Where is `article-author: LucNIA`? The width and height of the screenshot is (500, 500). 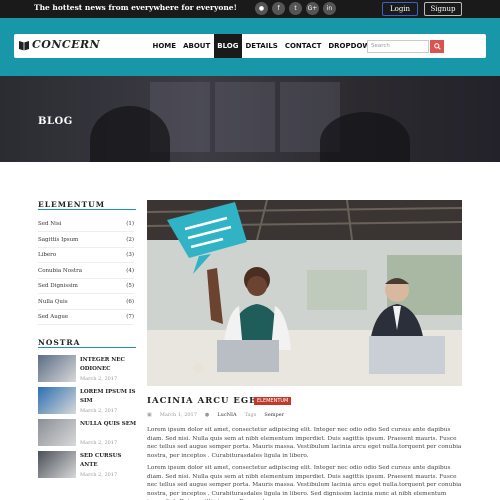 article-author: LucNIA is located at coordinates (226, 415).